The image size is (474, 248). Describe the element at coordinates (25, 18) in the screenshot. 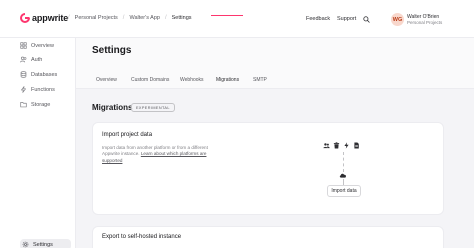

I see `appwrite-logo-icon` at that location.